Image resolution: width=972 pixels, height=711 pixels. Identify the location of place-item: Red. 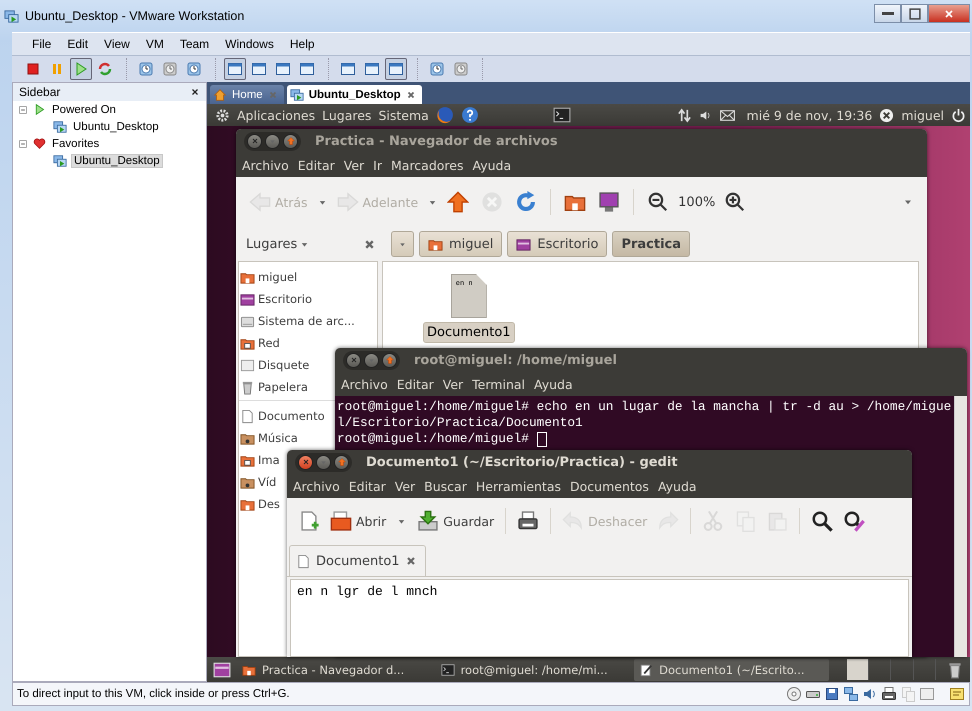
(259, 343).